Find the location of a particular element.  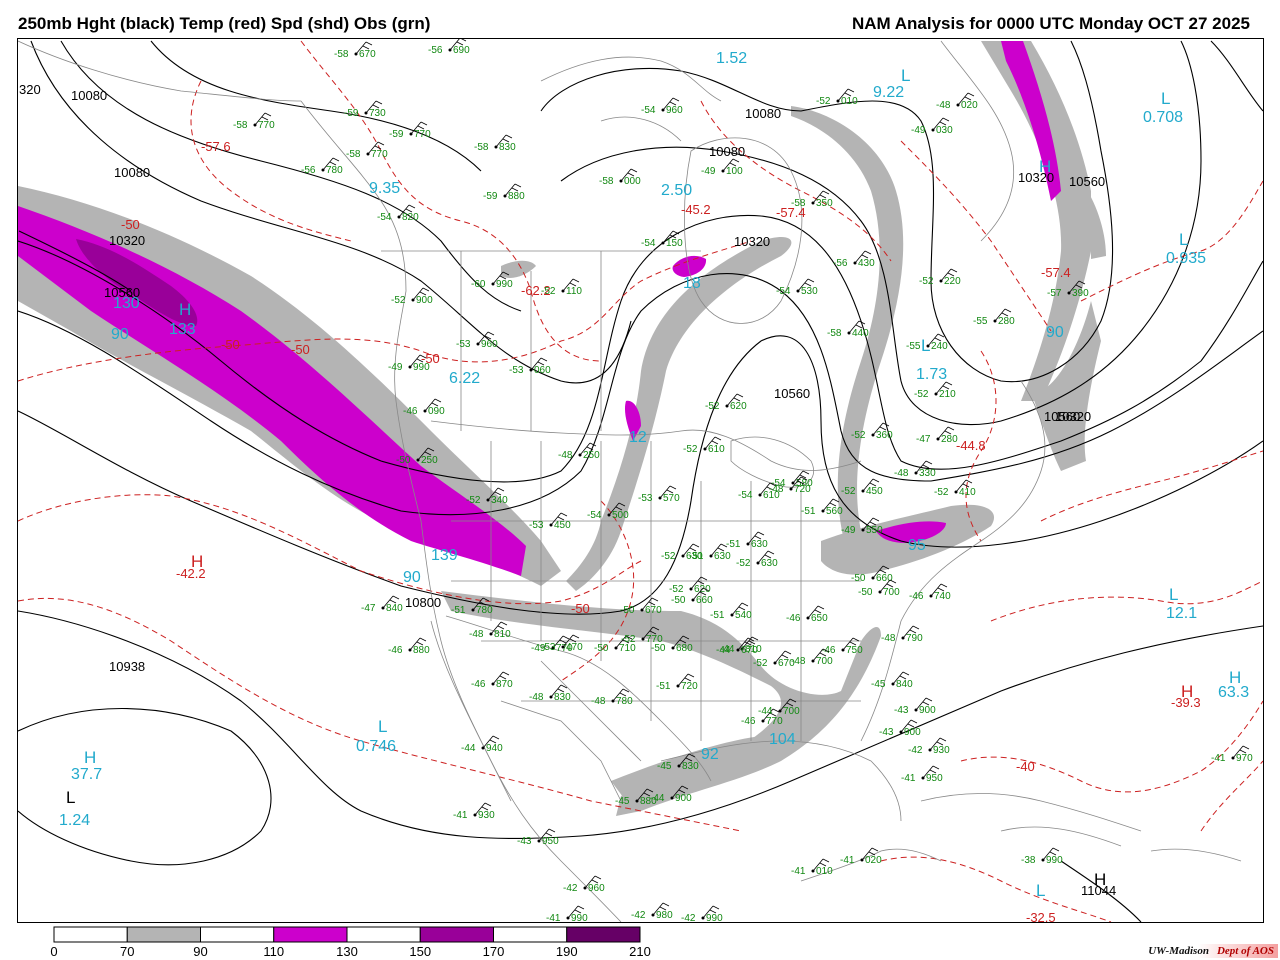

station-observation: -46 650 is located at coordinates (807, 614).